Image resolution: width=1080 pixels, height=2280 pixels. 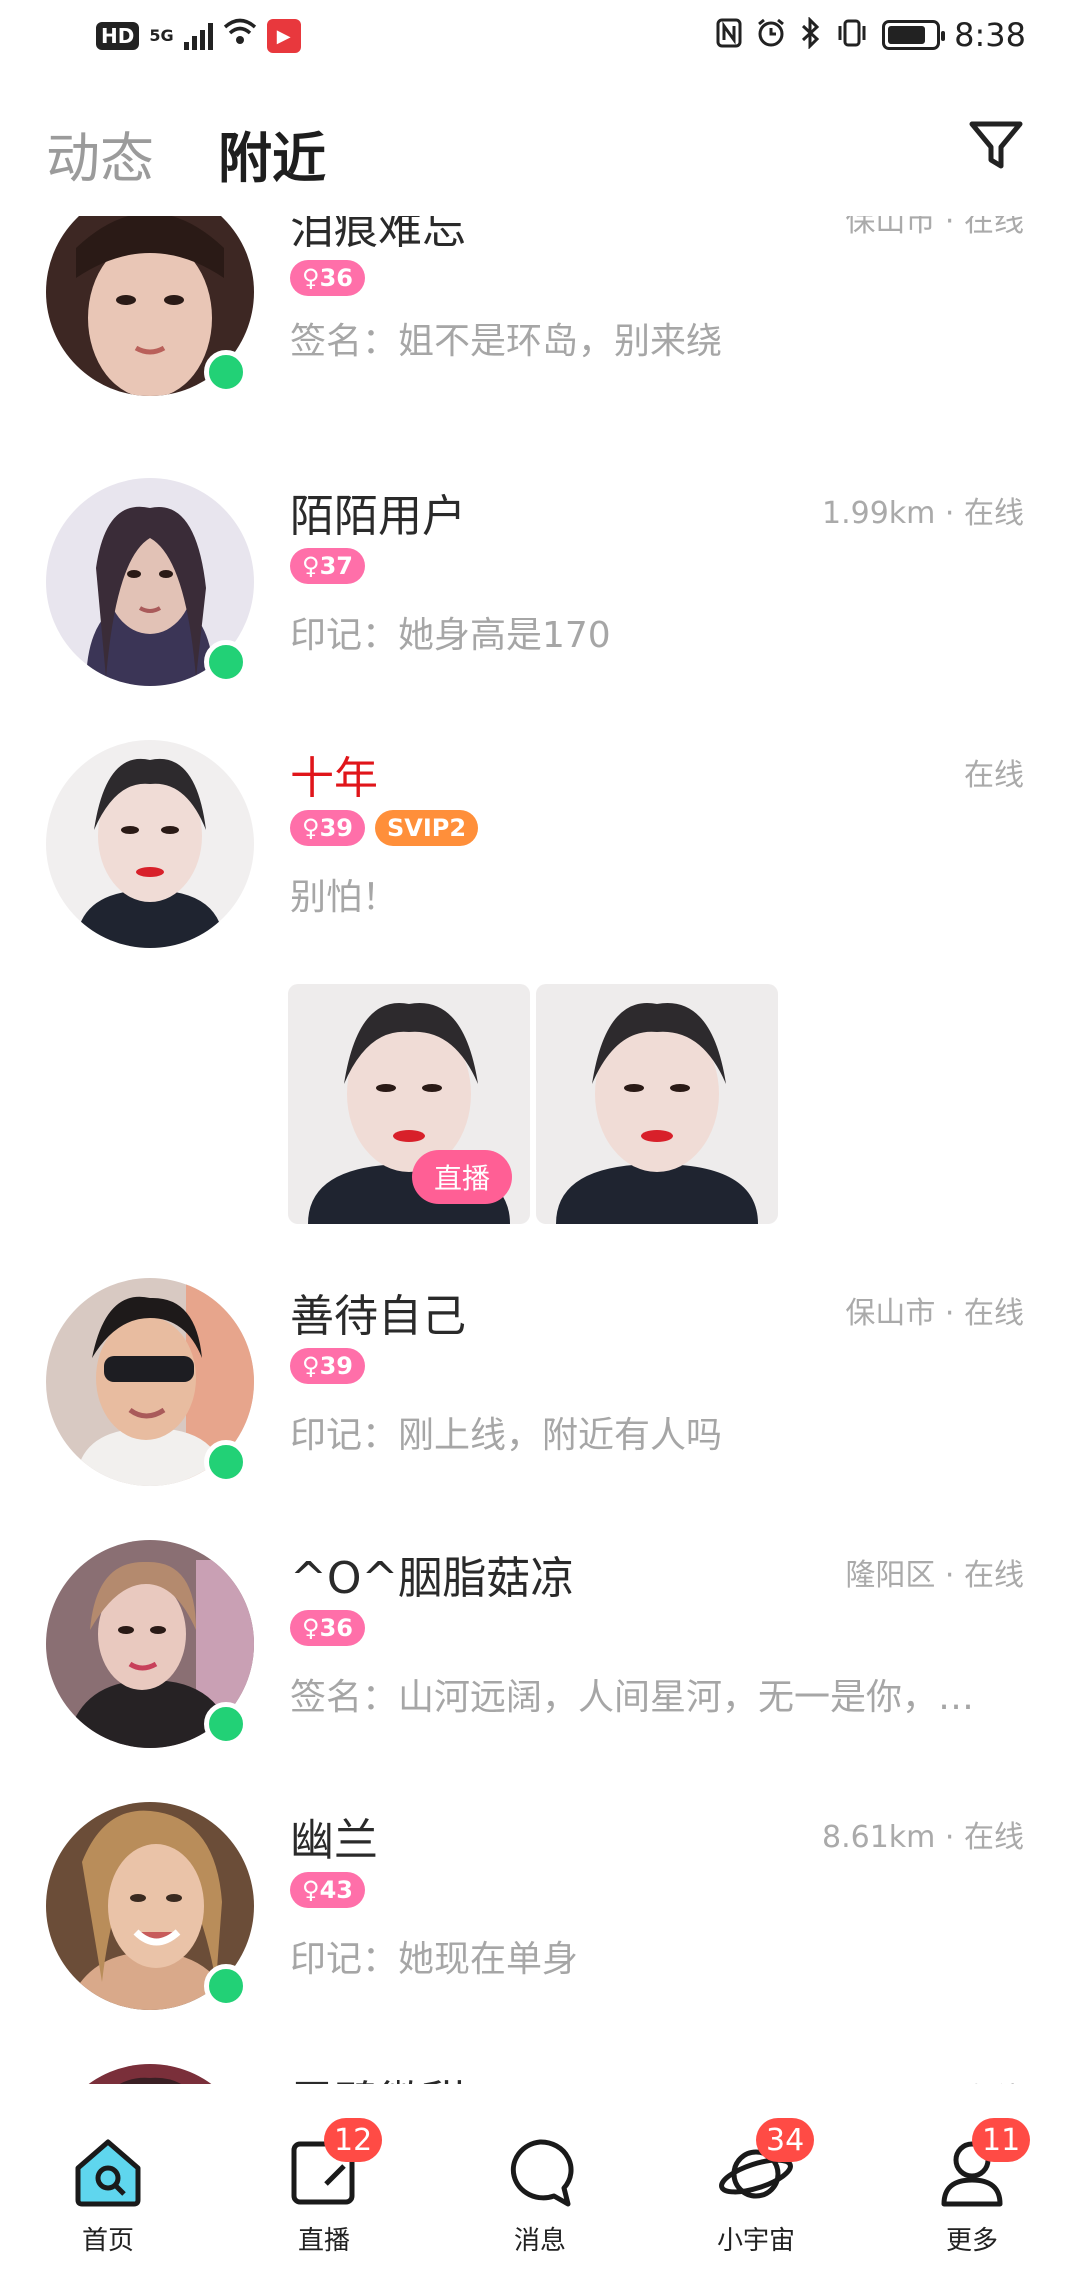 I want to click on nav-label: 首页, so click(x=107, y=2241).